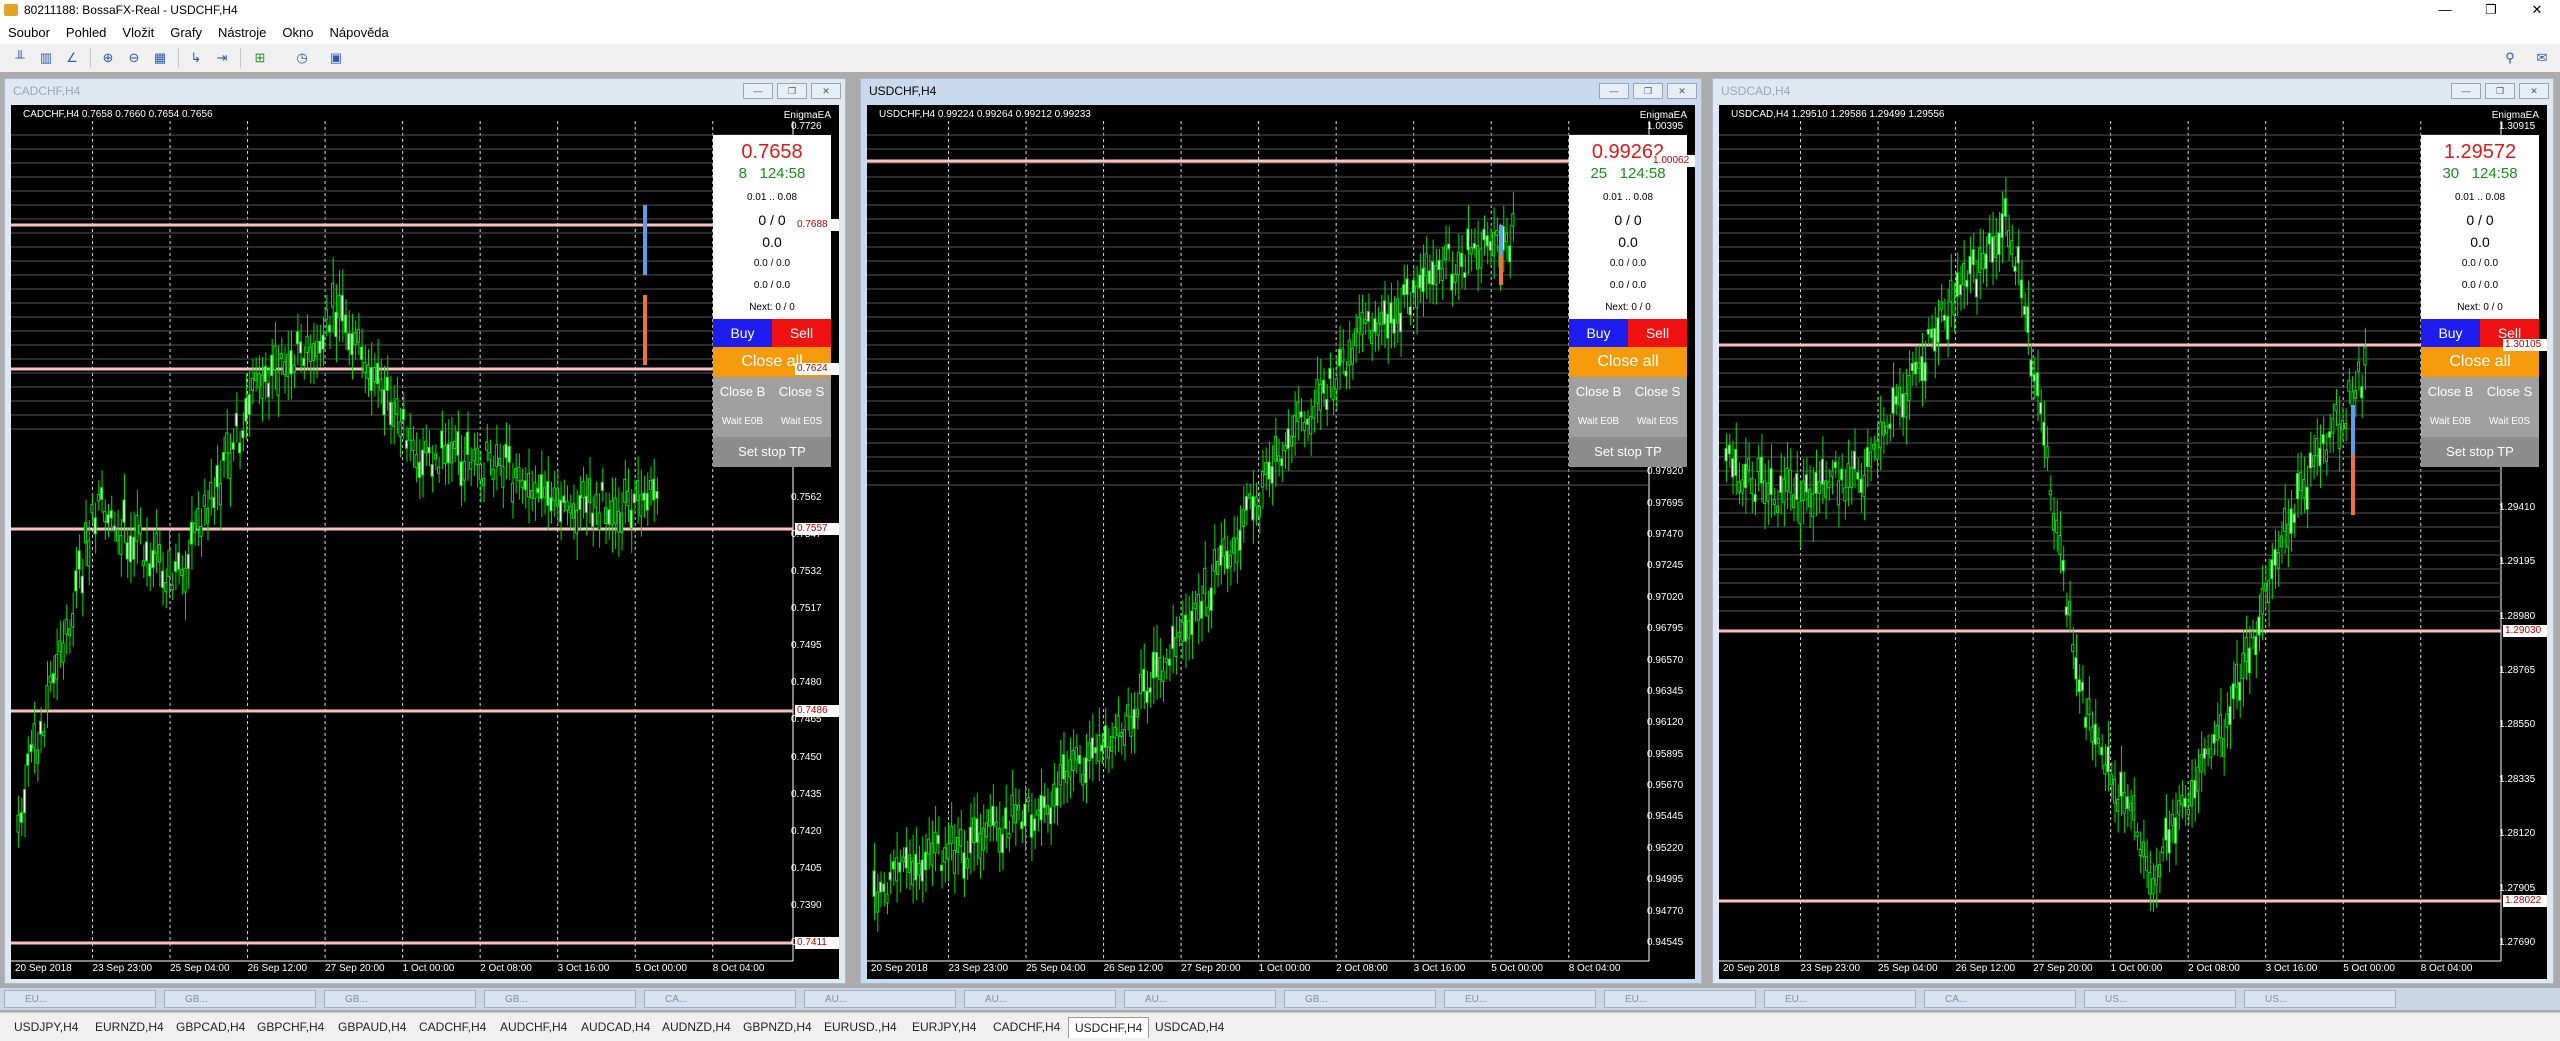 This screenshot has height=1041, width=2560. What do you see at coordinates (242, 32) in the screenshot?
I see `menu-nastroje: Nástroje` at bounding box center [242, 32].